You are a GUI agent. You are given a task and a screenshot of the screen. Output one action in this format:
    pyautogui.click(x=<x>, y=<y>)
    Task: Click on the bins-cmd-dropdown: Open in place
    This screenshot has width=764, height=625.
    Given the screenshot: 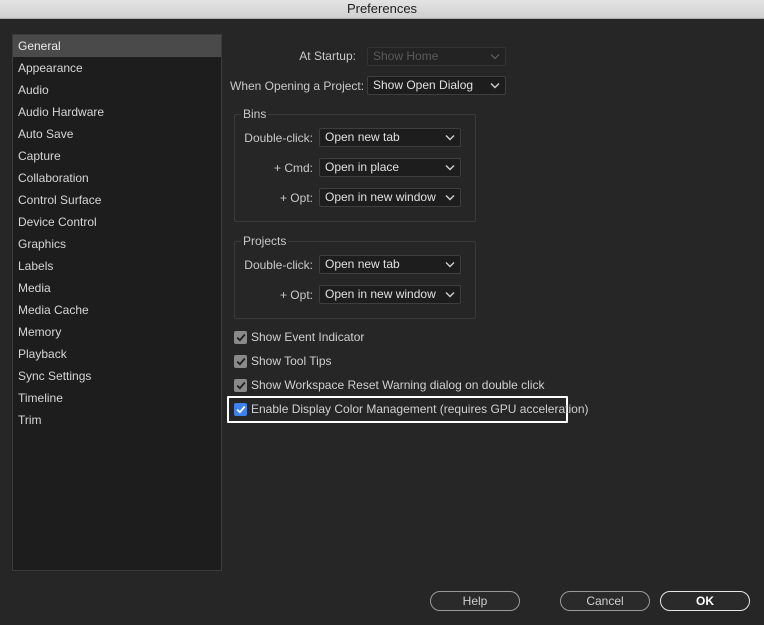 What is the action you would take?
    pyautogui.click(x=390, y=167)
    